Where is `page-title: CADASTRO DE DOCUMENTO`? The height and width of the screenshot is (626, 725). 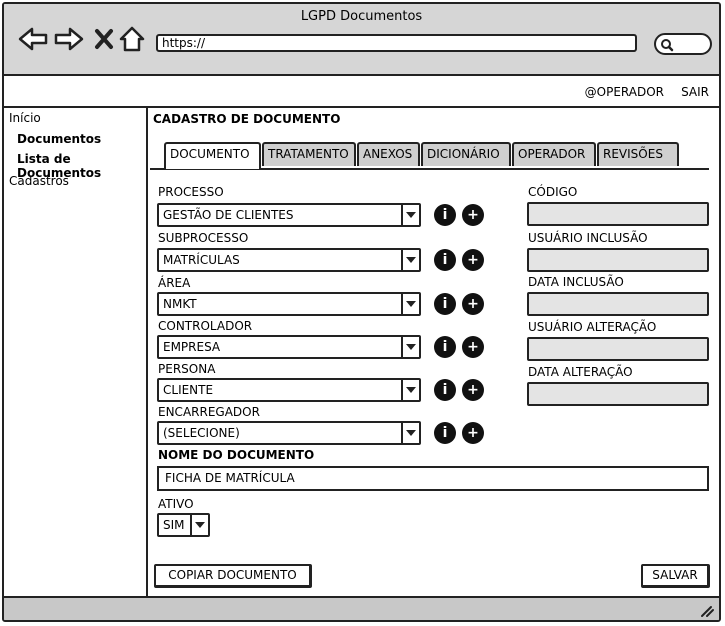
page-title: CADASTRO DE DOCUMENTO is located at coordinates (247, 119).